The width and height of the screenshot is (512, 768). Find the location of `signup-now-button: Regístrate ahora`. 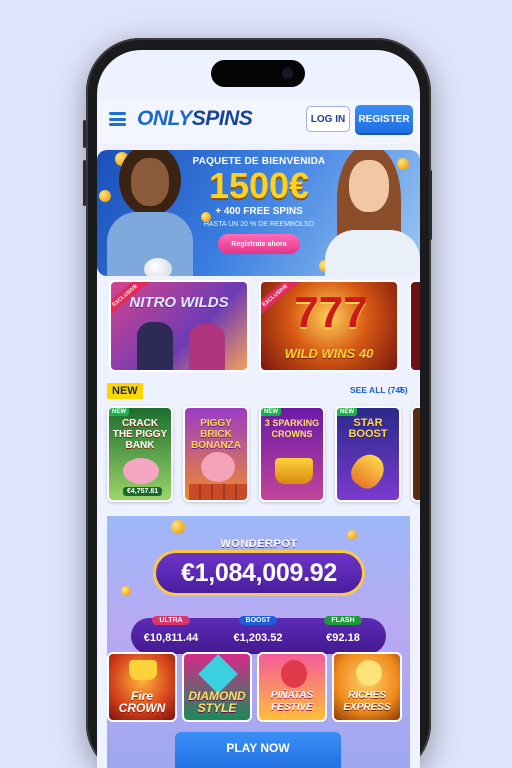

signup-now-button: Regístrate ahora is located at coordinates (259, 244).